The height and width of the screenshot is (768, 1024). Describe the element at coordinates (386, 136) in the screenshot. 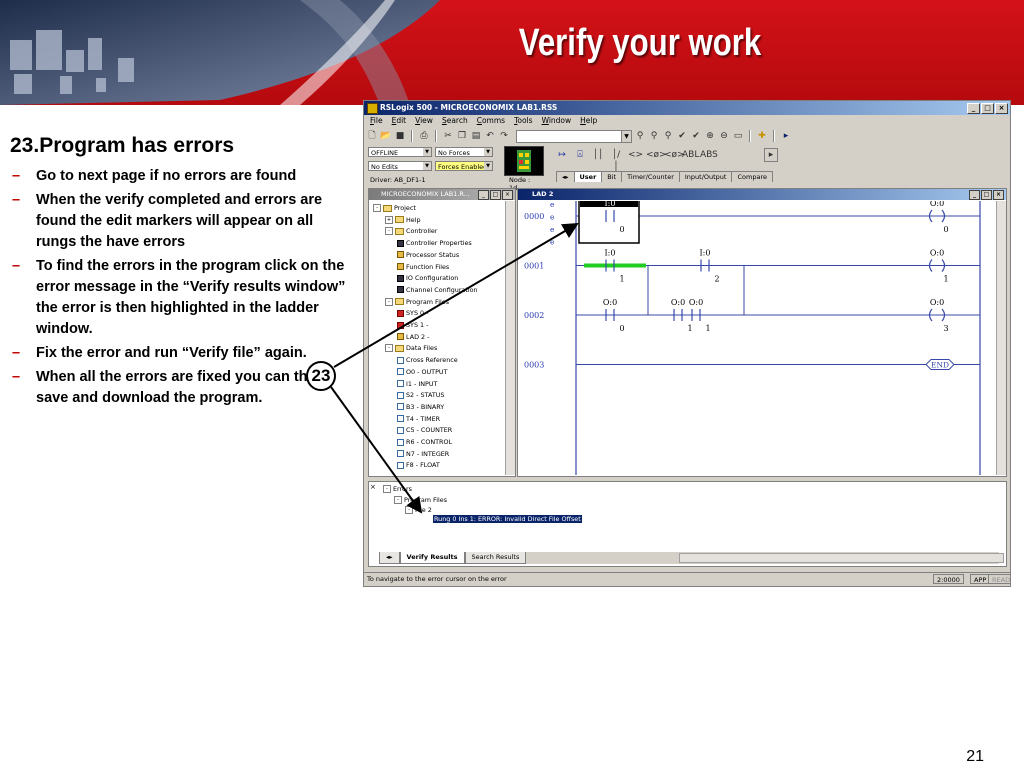

I see `open-icon: 📂` at that location.